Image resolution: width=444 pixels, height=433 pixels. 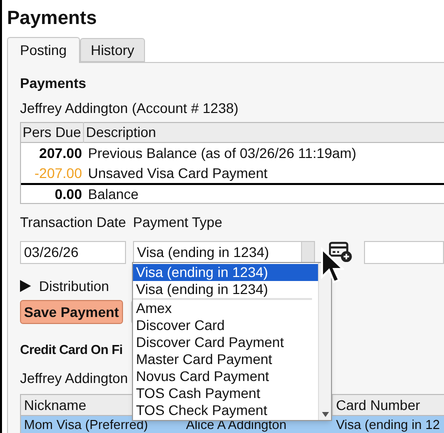 What do you see at coordinates (404, 252) in the screenshot?
I see `text-field` at bounding box center [404, 252].